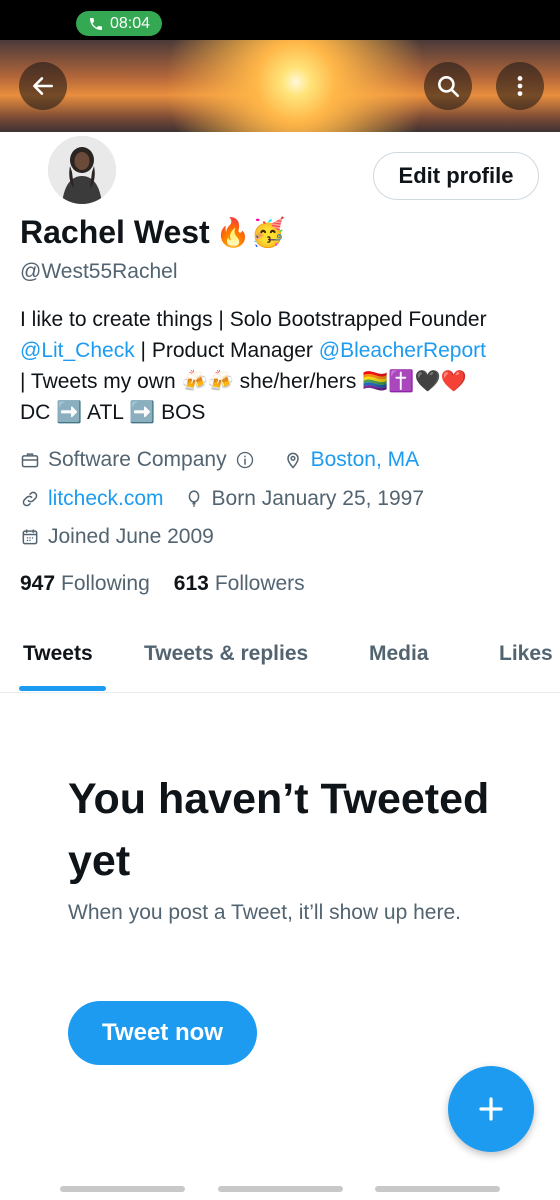 Image resolution: width=560 pixels, height=1200 pixels. I want to click on more-vertical-icon, so click(520, 86).